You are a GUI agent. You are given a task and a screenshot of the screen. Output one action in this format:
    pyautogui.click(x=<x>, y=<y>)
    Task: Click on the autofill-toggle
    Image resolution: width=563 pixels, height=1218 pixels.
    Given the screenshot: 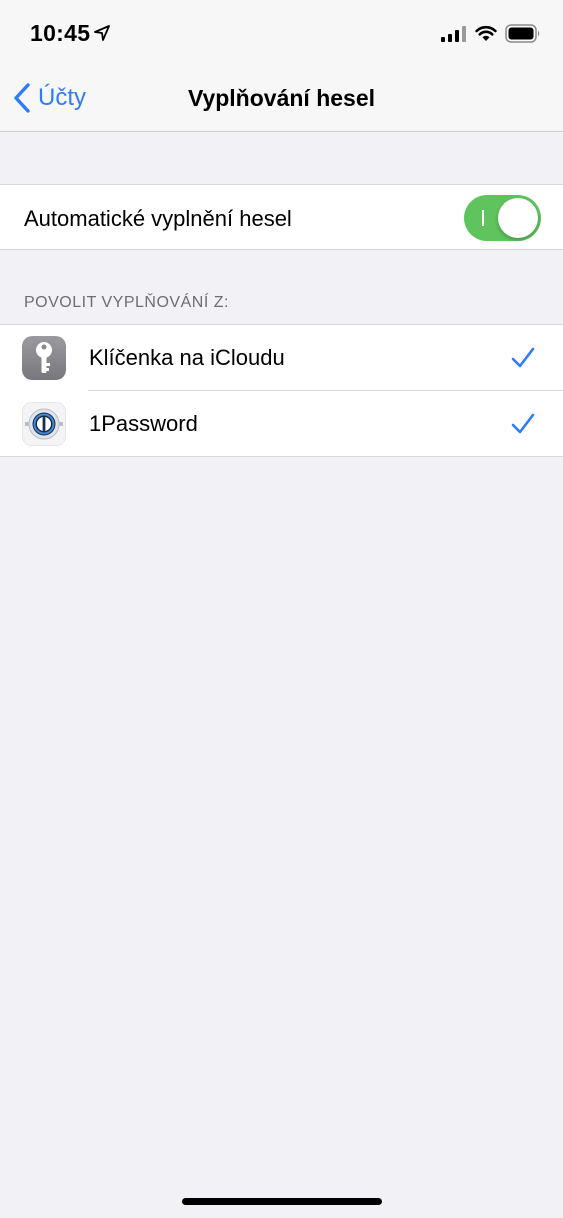 What is the action you would take?
    pyautogui.click(x=502, y=218)
    